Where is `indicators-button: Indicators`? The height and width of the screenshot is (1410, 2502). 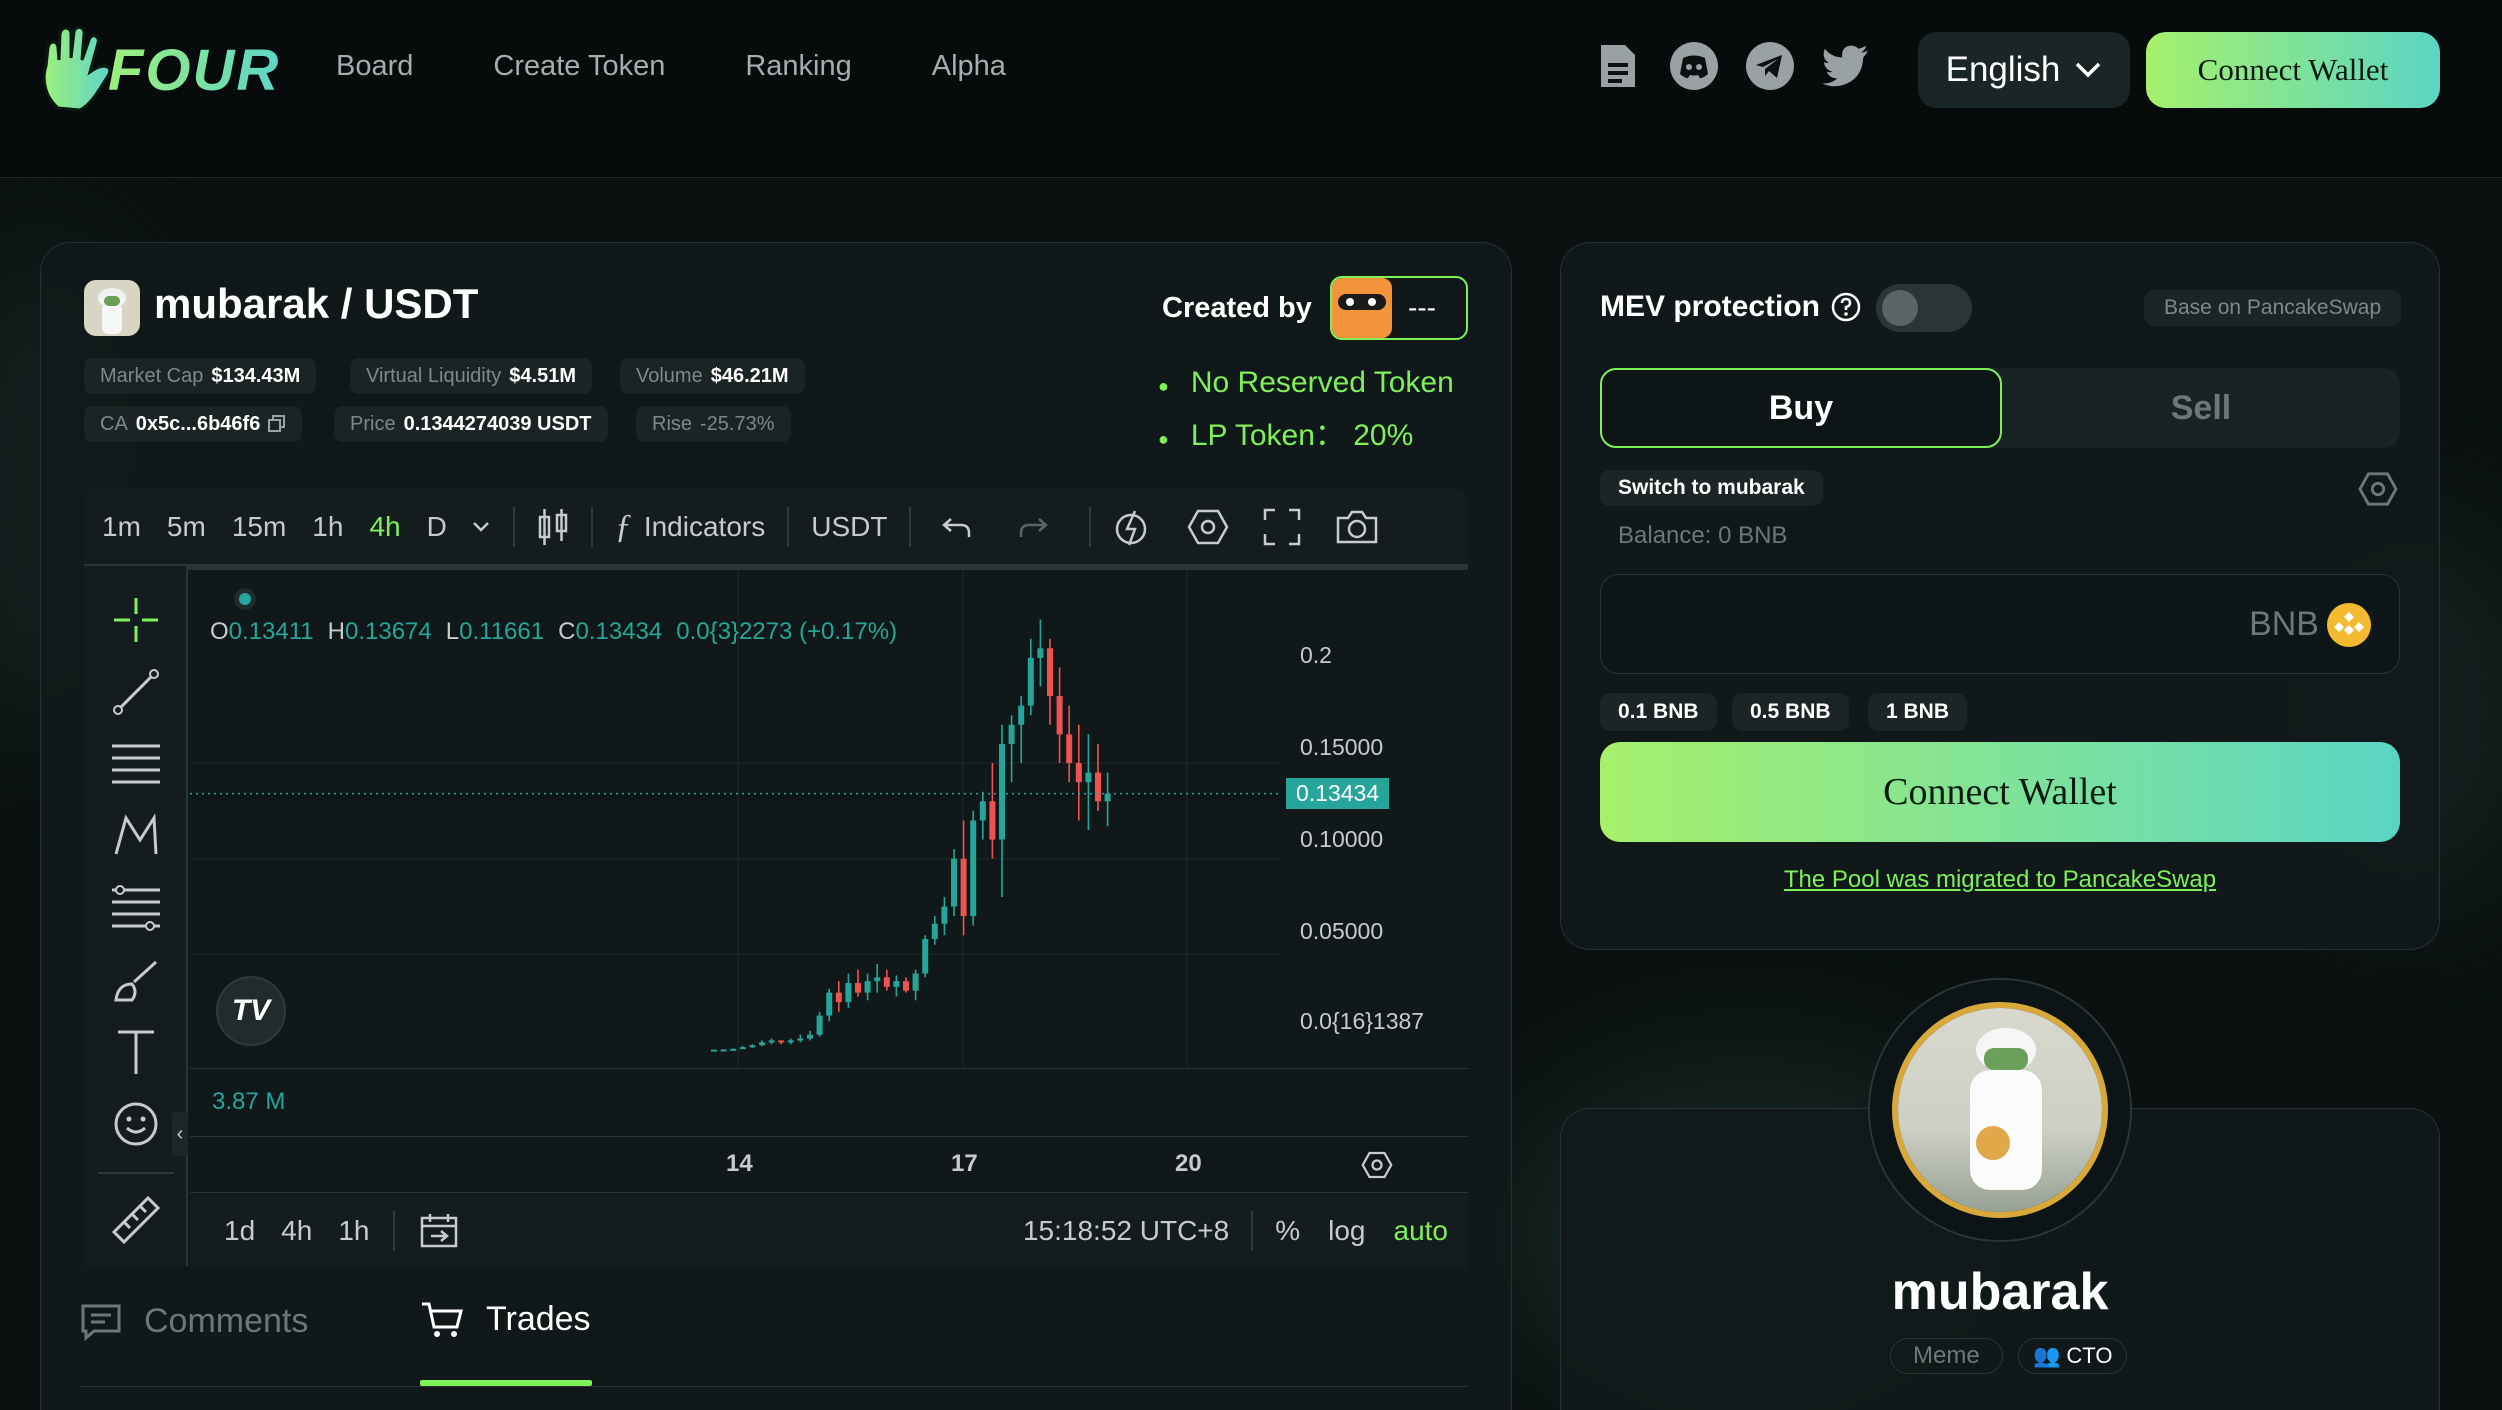 indicators-button: Indicators is located at coordinates (704, 527).